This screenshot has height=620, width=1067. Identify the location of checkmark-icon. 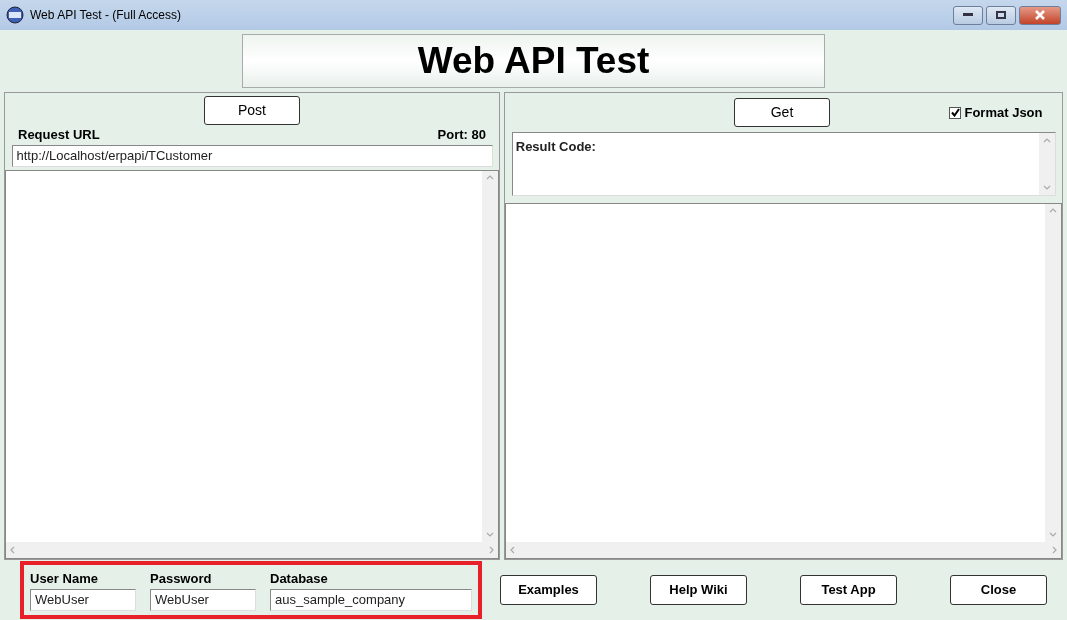
(955, 113).